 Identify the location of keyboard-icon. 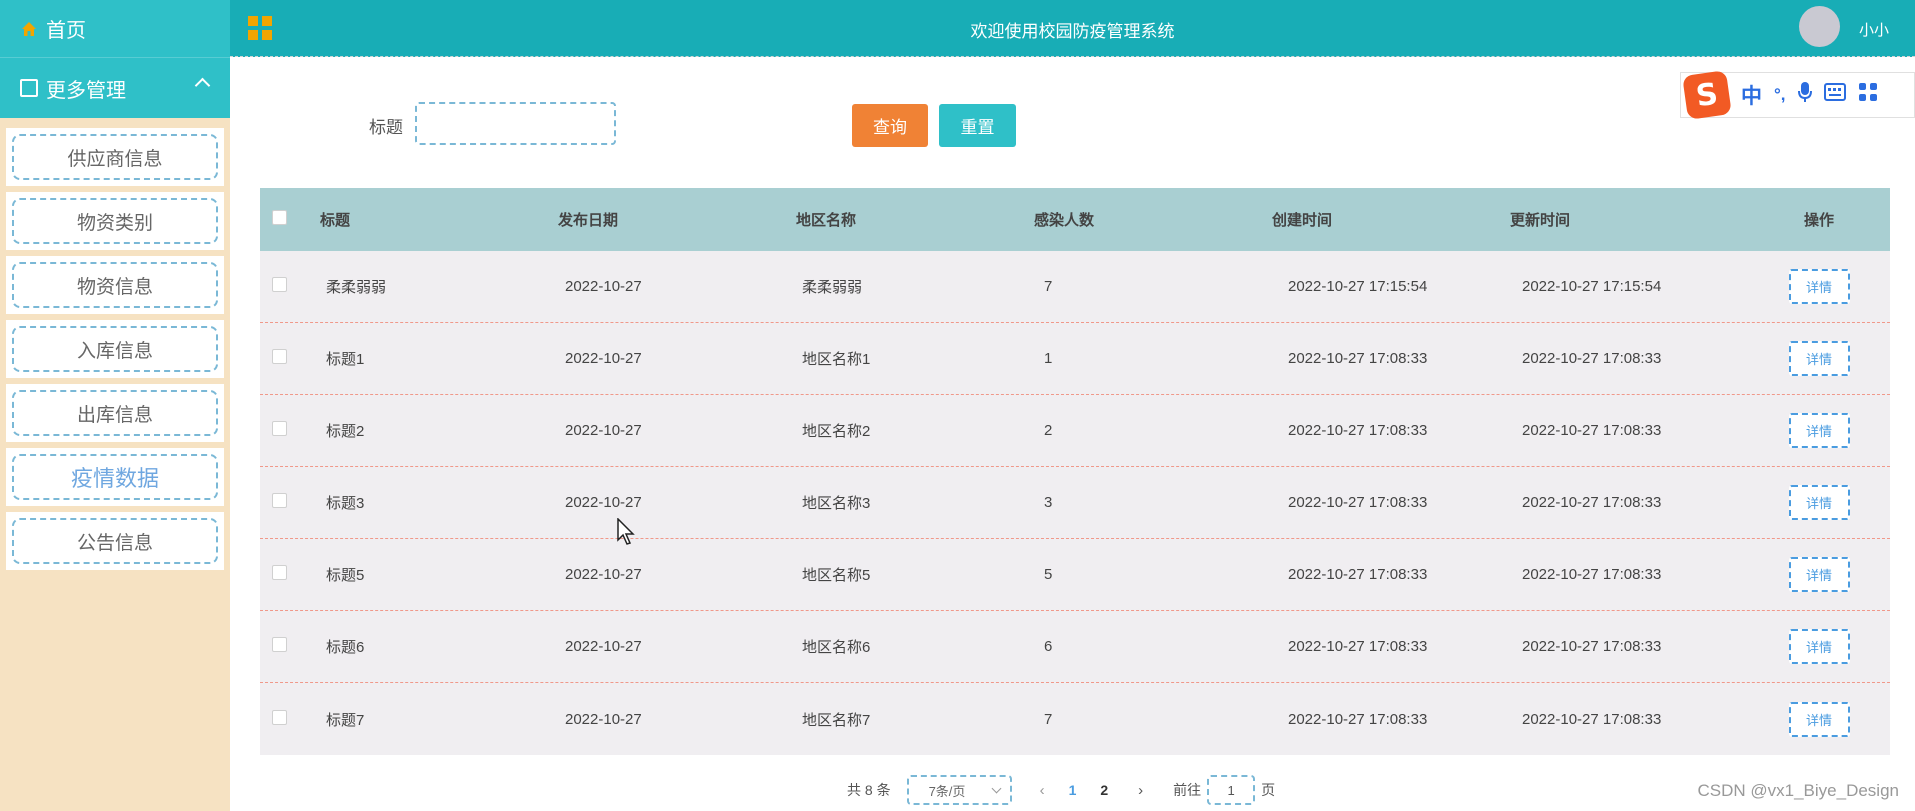
(1834, 95).